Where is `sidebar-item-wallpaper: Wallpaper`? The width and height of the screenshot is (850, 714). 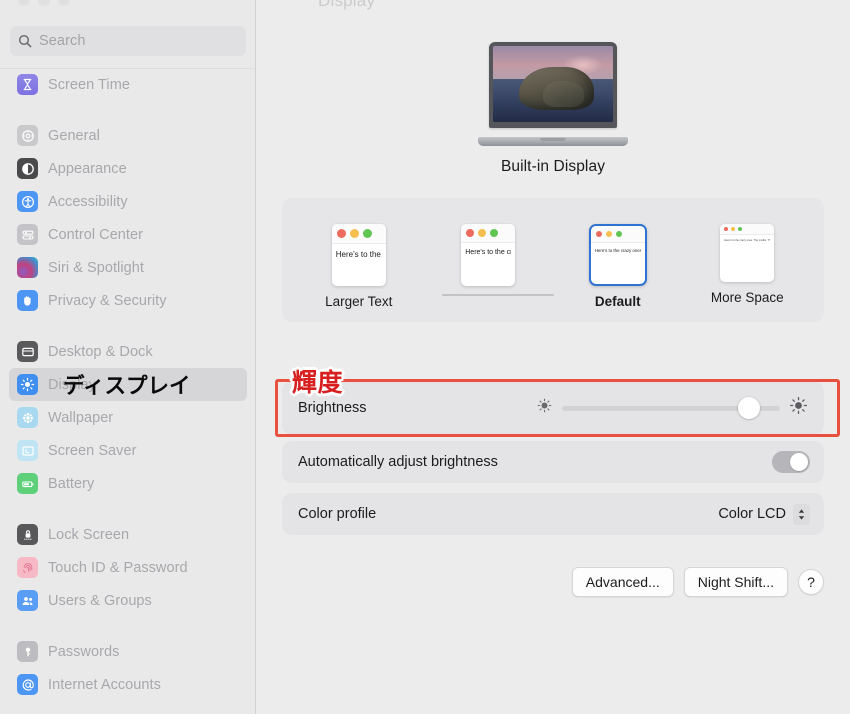
sidebar-item-wallpaper: Wallpaper is located at coordinates (128, 417).